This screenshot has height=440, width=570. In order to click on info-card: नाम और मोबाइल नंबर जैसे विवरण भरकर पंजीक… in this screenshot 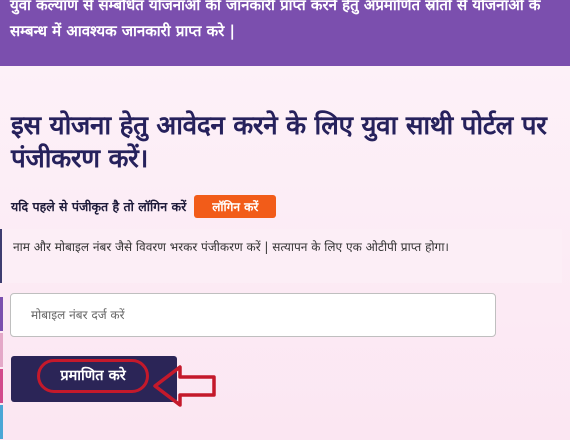, I will do `click(281, 256)`.